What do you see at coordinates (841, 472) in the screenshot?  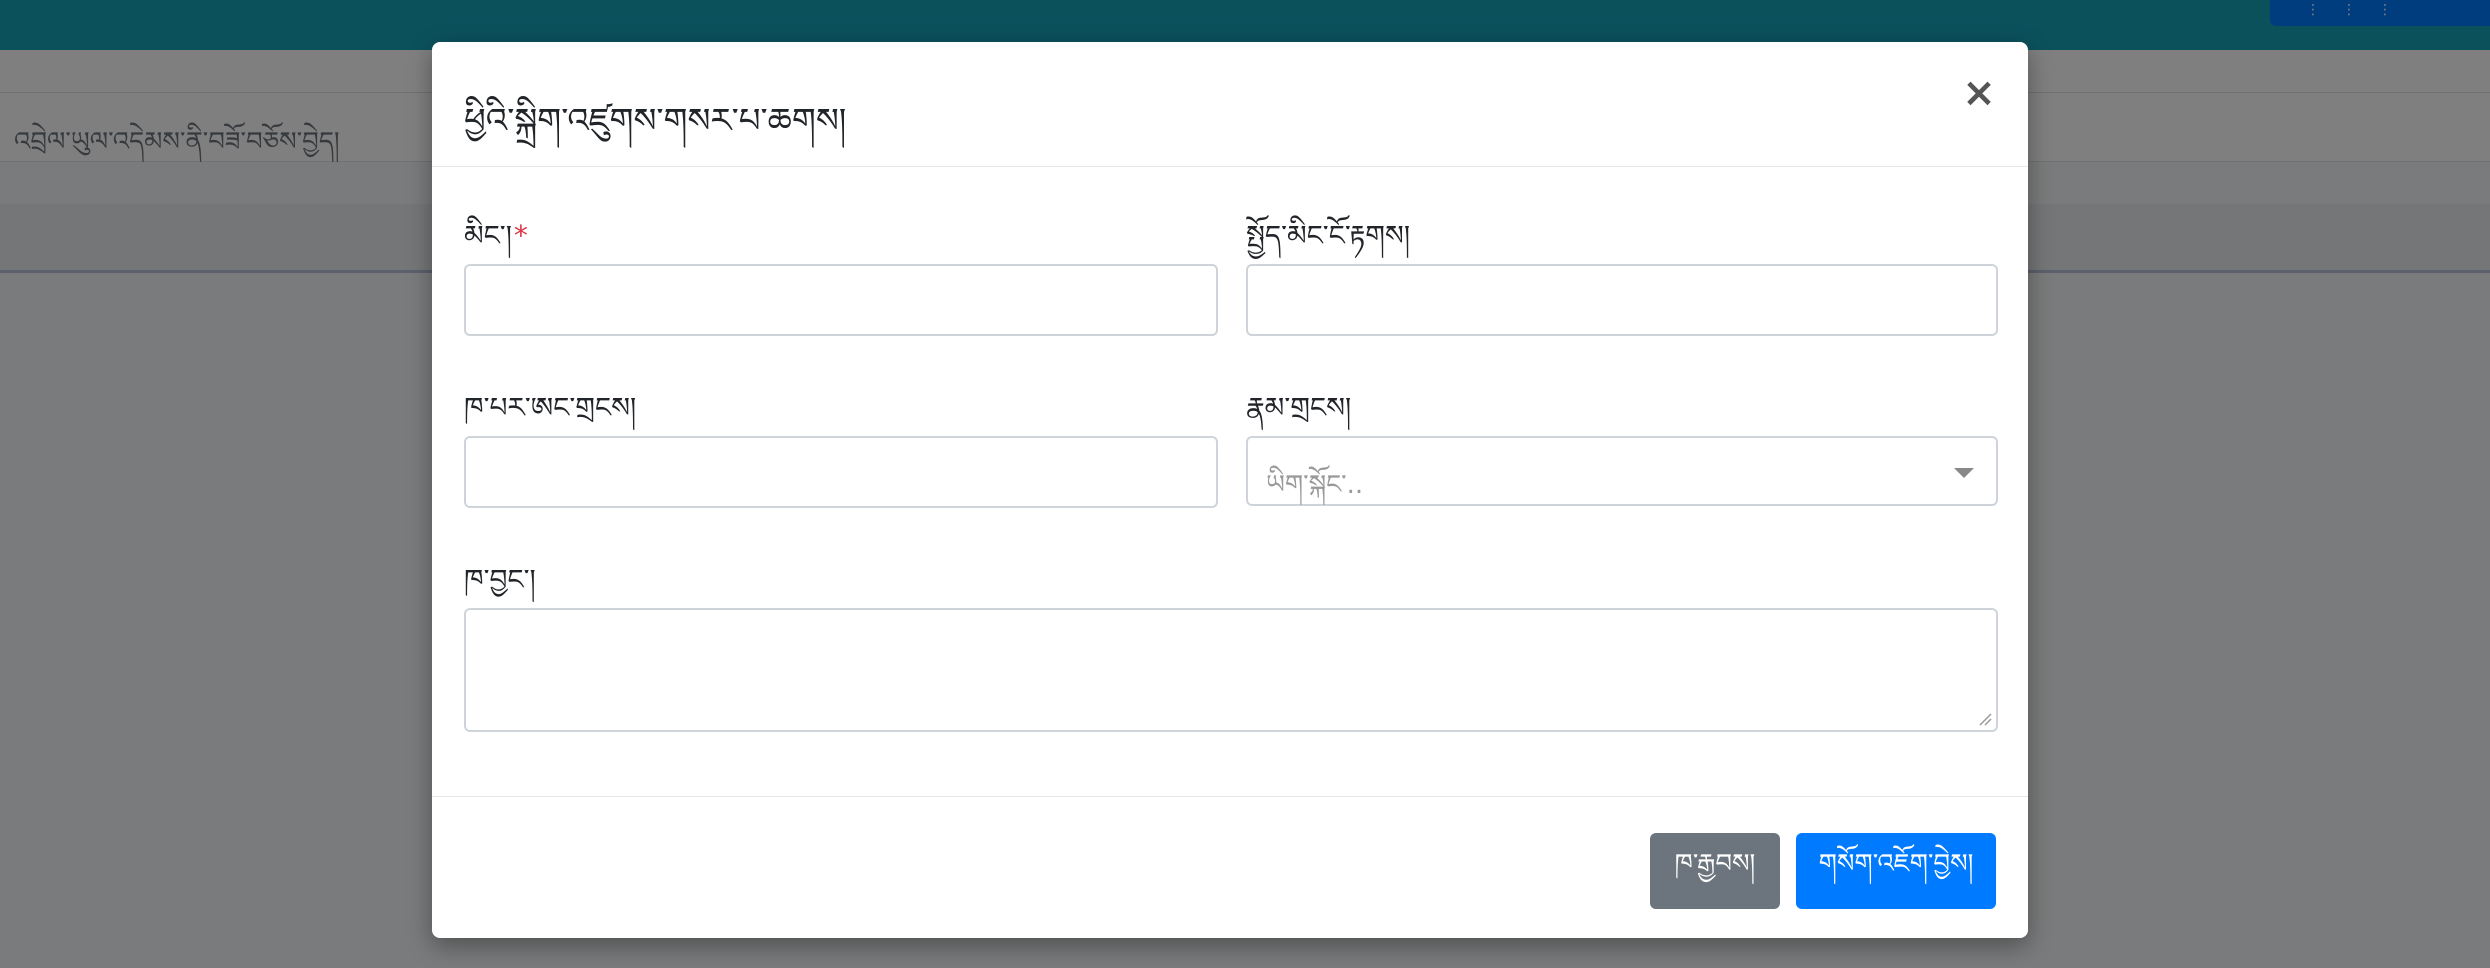 I see `contact-number-input` at bounding box center [841, 472].